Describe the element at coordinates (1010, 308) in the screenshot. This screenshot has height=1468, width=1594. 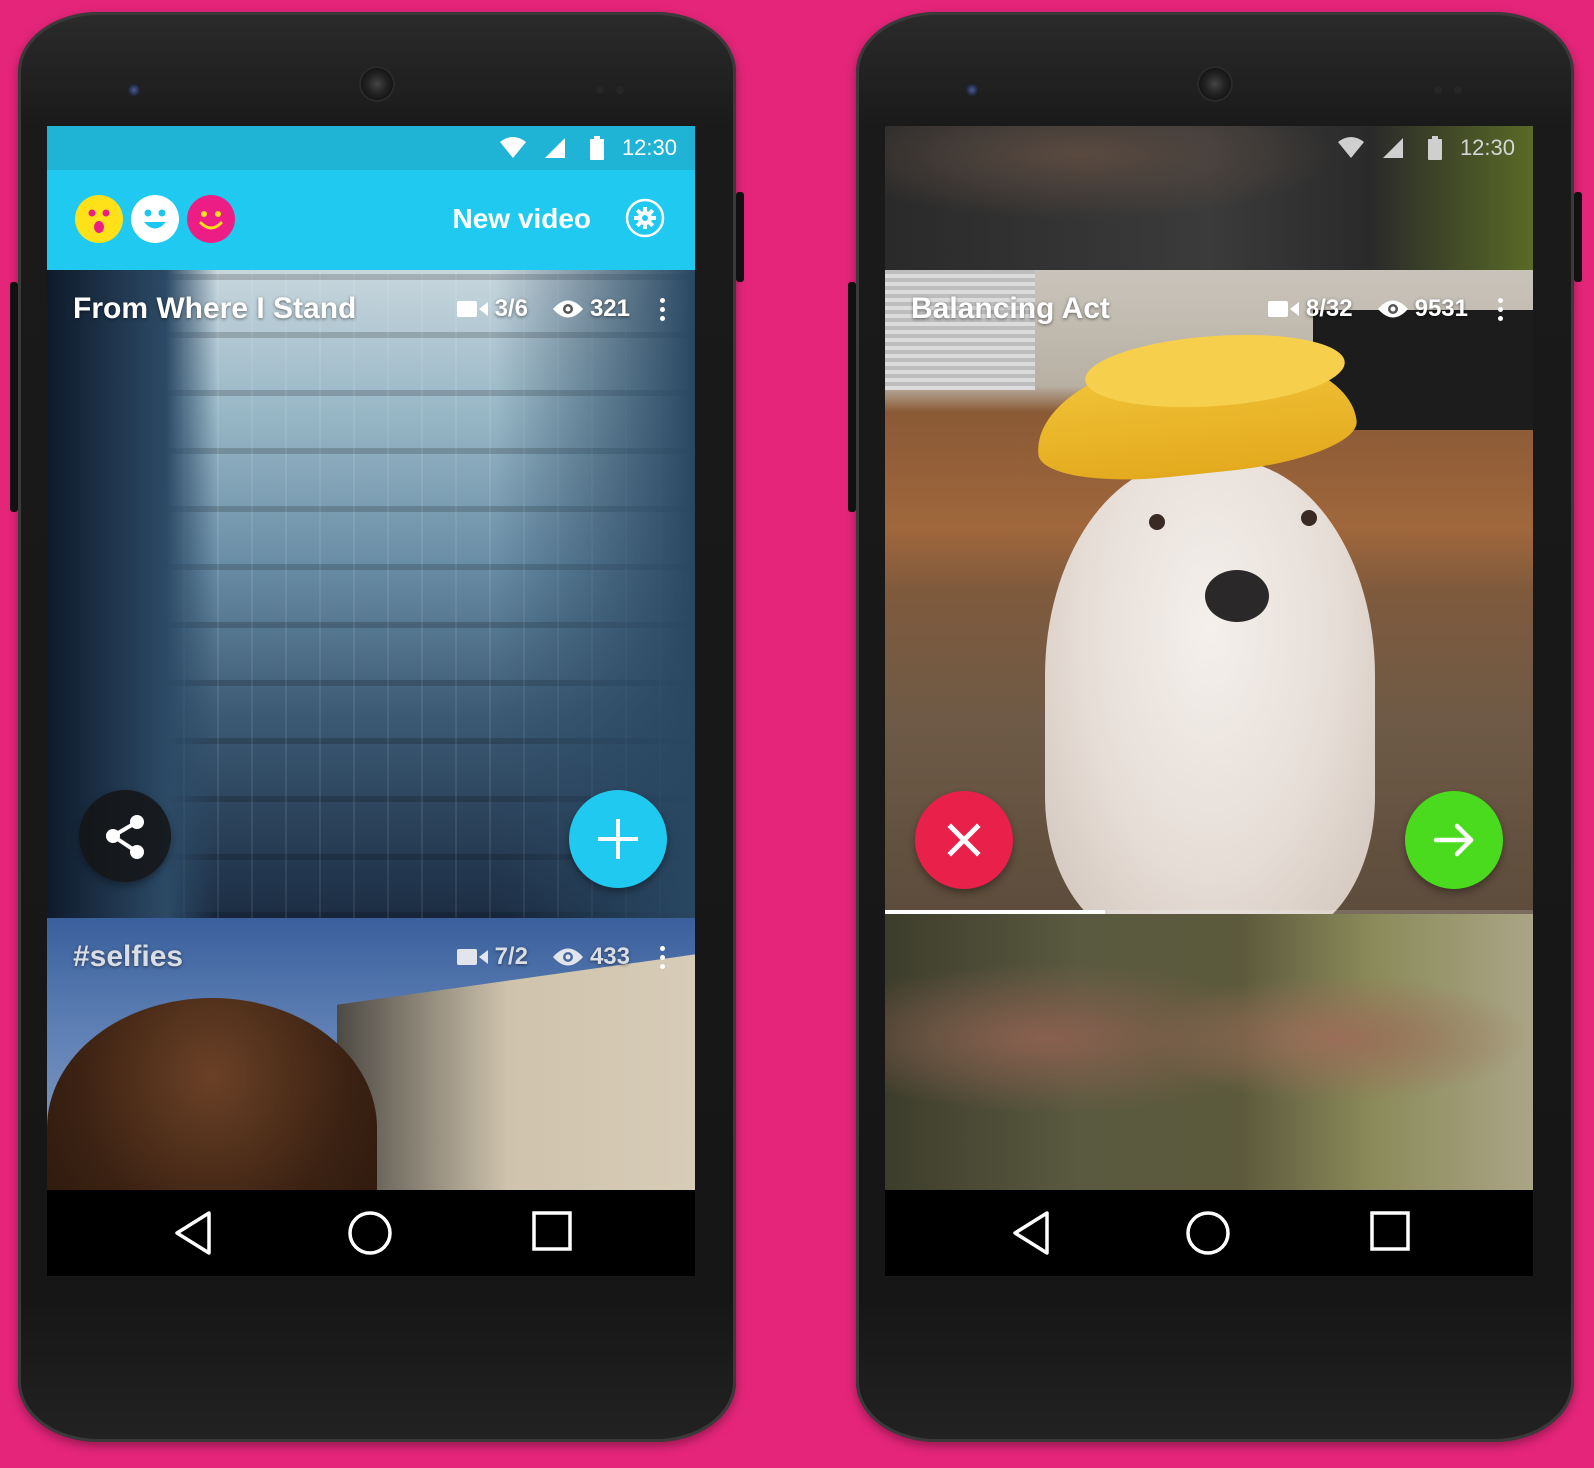
I see `card-title: Balancing Act` at that location.